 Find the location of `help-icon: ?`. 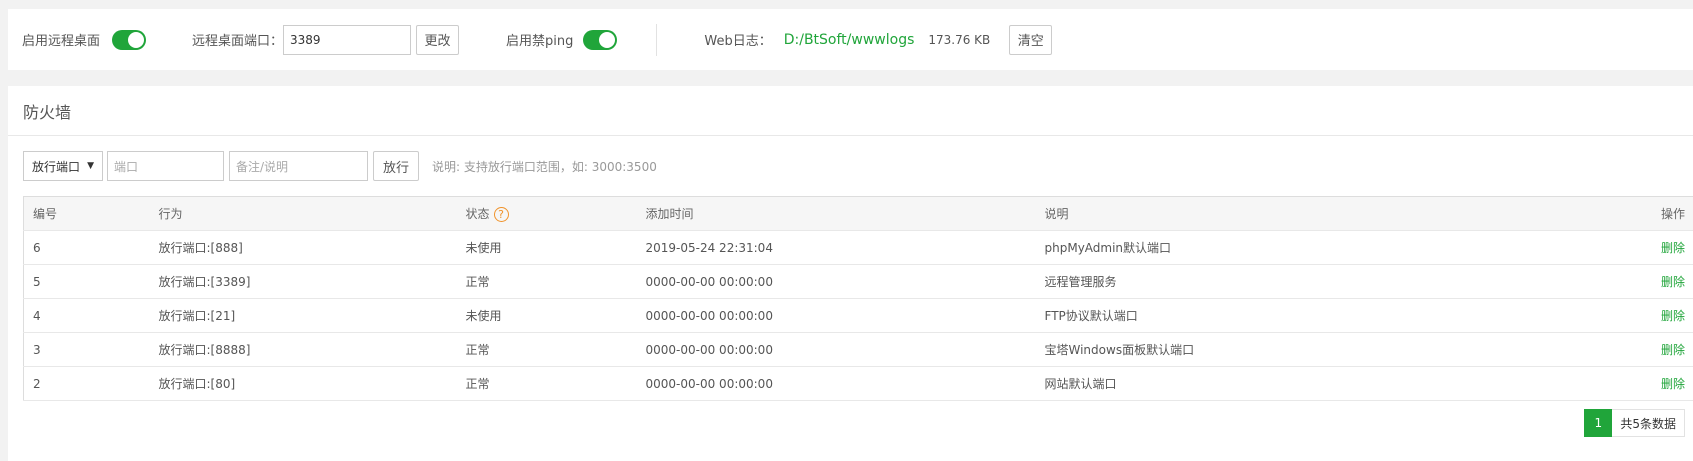

help-icon: ? is located at coordinates (501, 214).